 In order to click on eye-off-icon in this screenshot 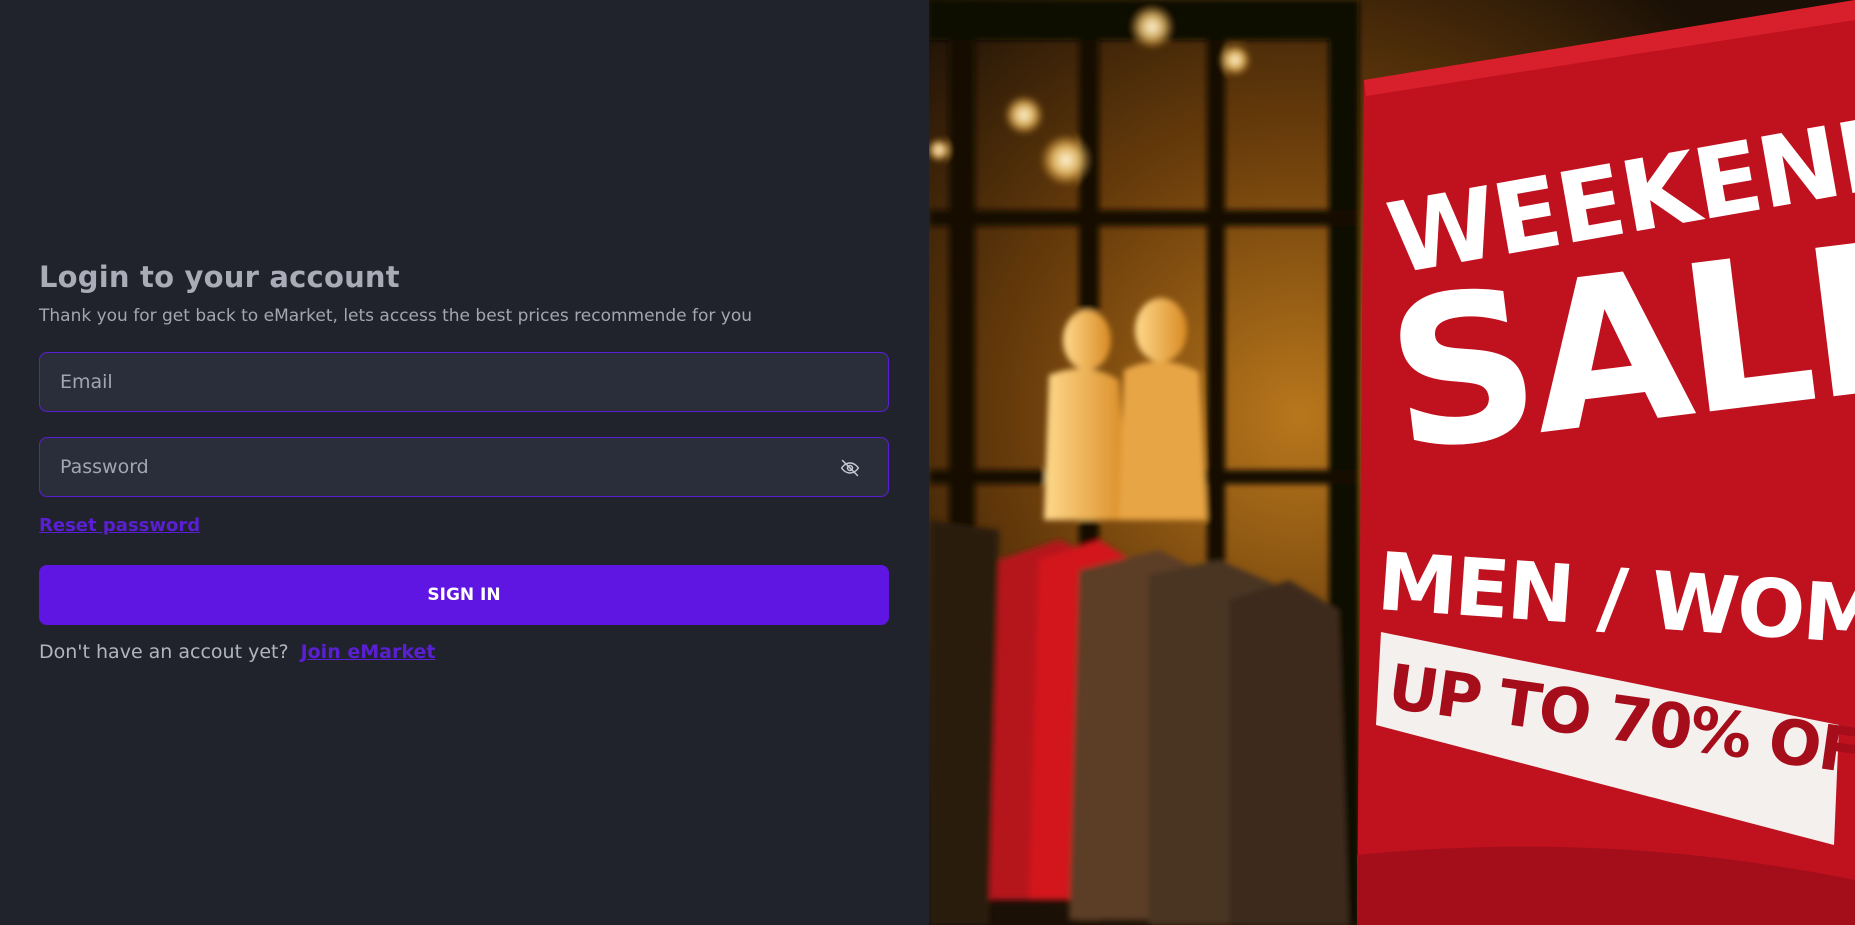, I will do `click(850, 468)`.